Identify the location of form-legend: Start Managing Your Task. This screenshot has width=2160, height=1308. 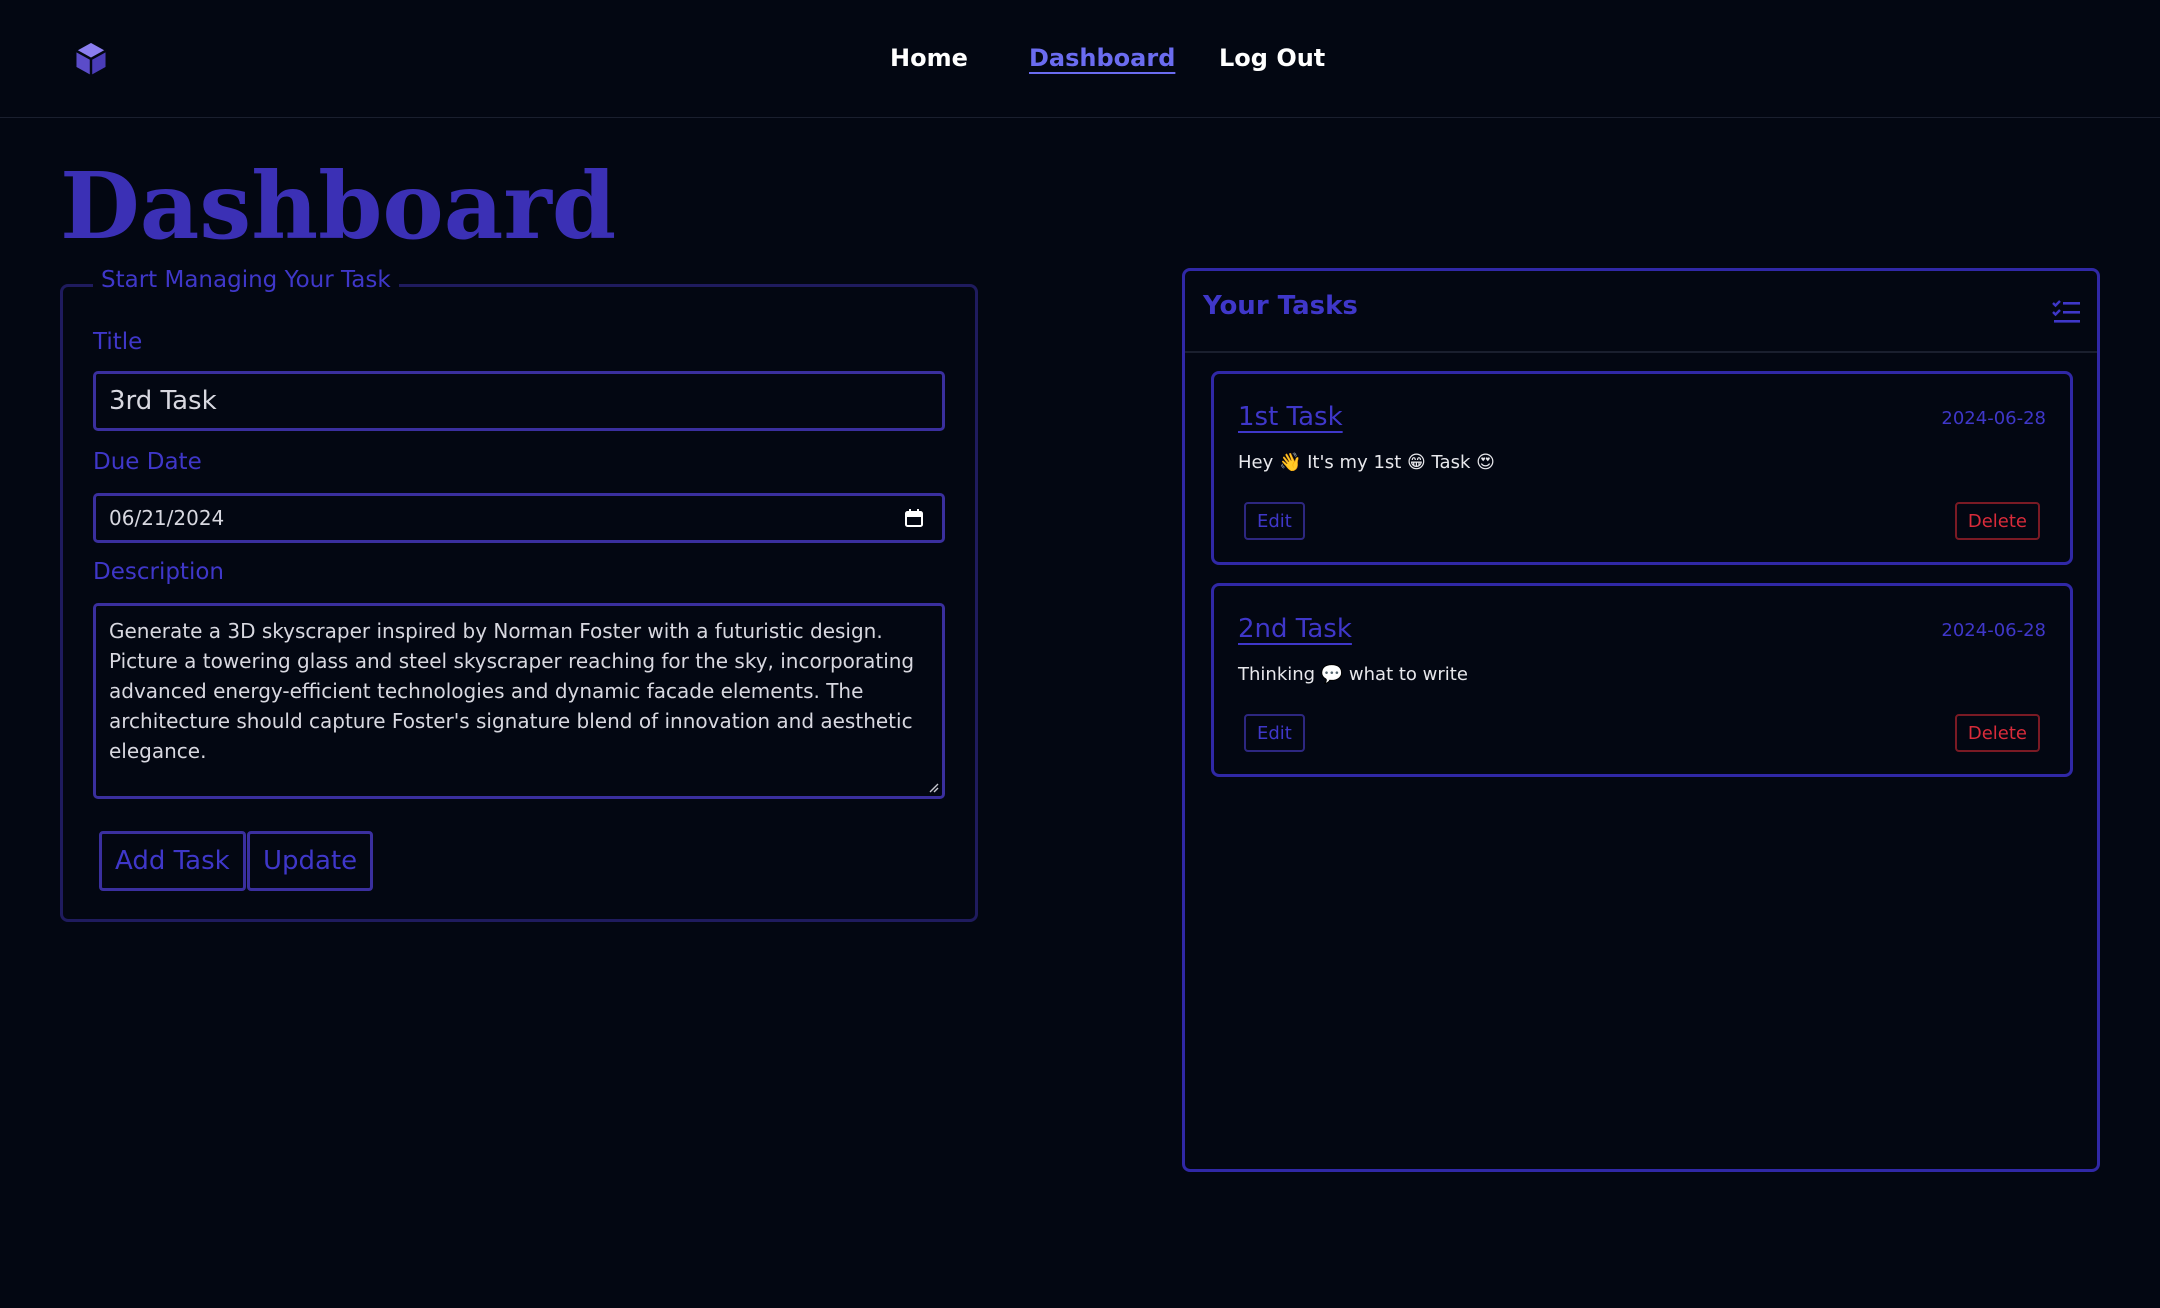
(246, 280).